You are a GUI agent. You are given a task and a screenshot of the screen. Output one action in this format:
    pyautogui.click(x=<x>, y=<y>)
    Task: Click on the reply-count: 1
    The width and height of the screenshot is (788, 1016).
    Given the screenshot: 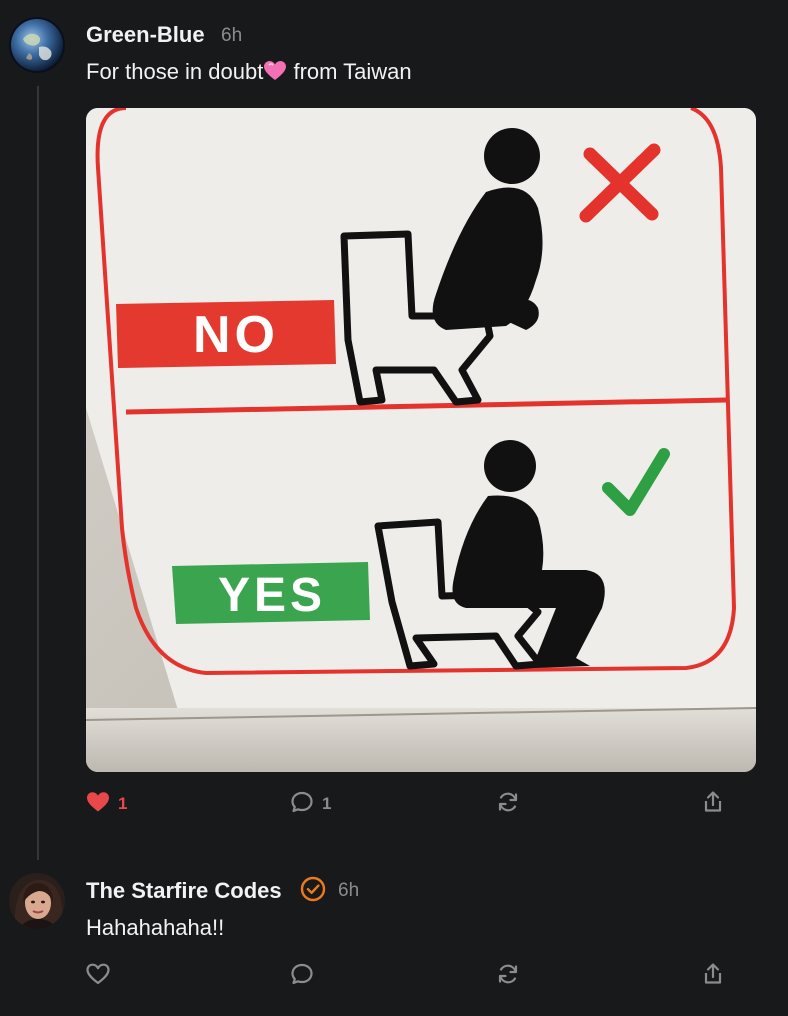 What is the action you would take?
    pyautogui.click(x=327, y=803)
    